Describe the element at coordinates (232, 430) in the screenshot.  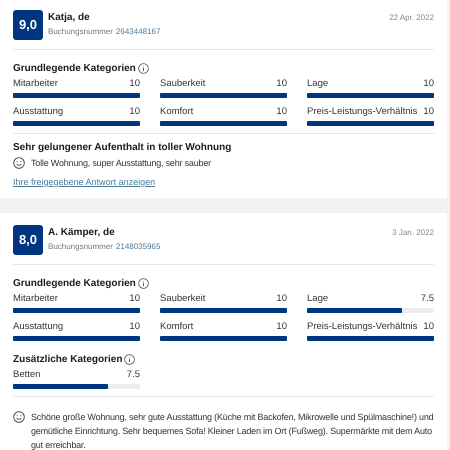
I see `review-comment: Schöne große Wohnung, sehr gute Ausstattung (Küche mit Backofen, Mikrowelle und Spülmaschine!) und gemütliche Einrichtung. Sehr bequemes Sofa! Kleiner Laden im Ort (Fußweg). Supermärkte mit dem Auto gut erreichbar.` at that location.